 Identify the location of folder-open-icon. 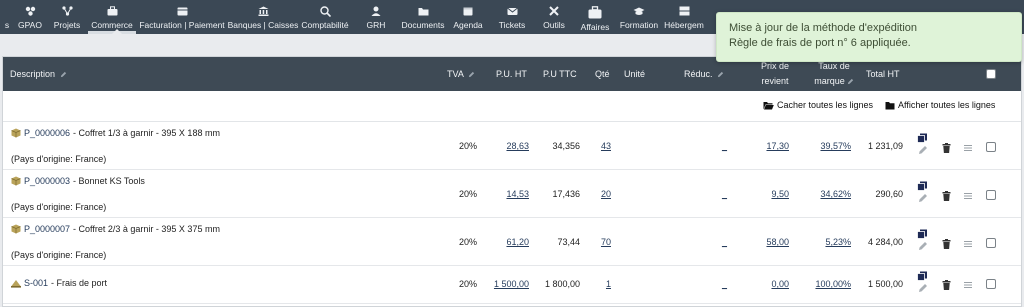
(768, 105).